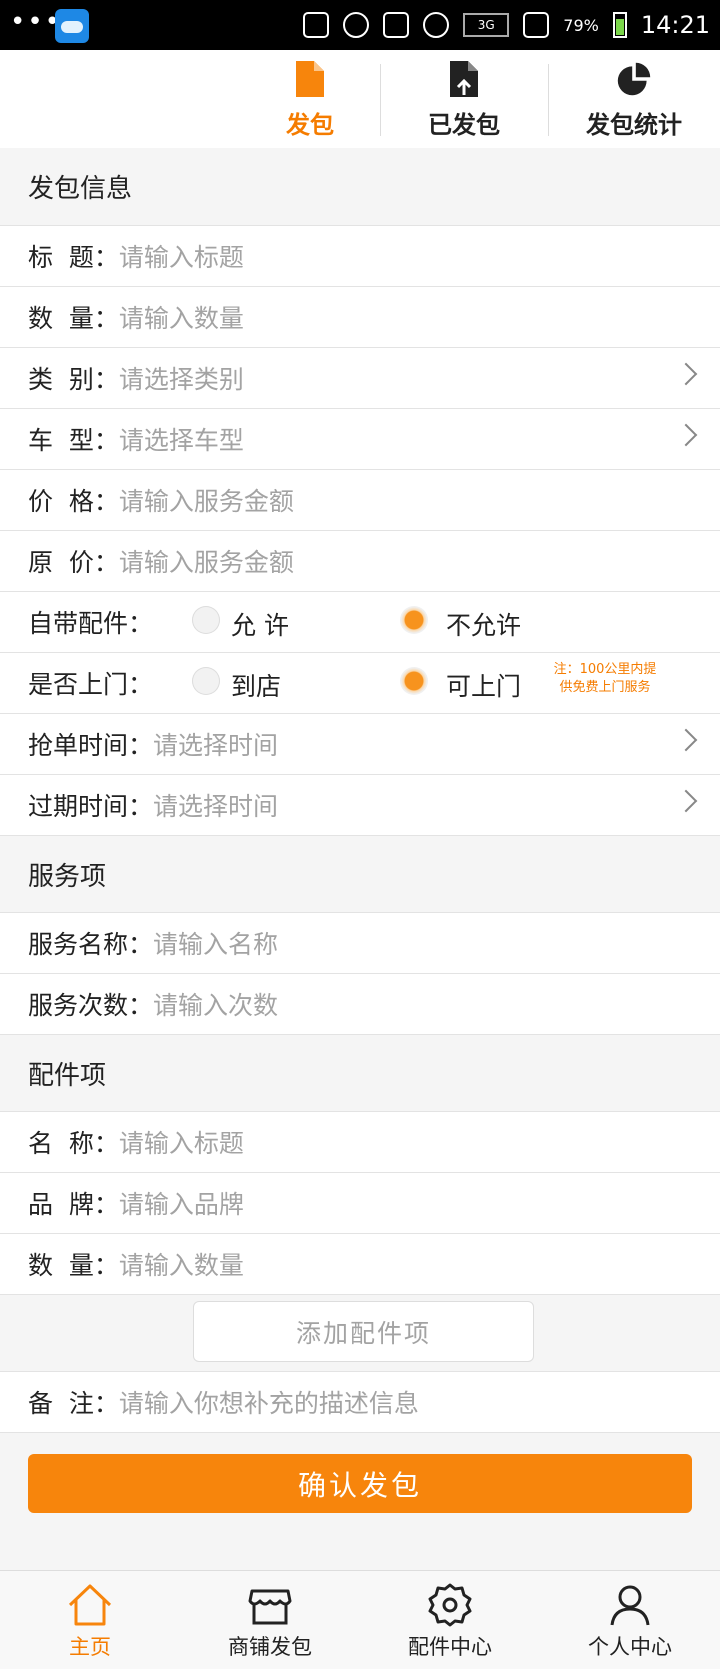  I want to click on radio-disallow, so click(414, 620).